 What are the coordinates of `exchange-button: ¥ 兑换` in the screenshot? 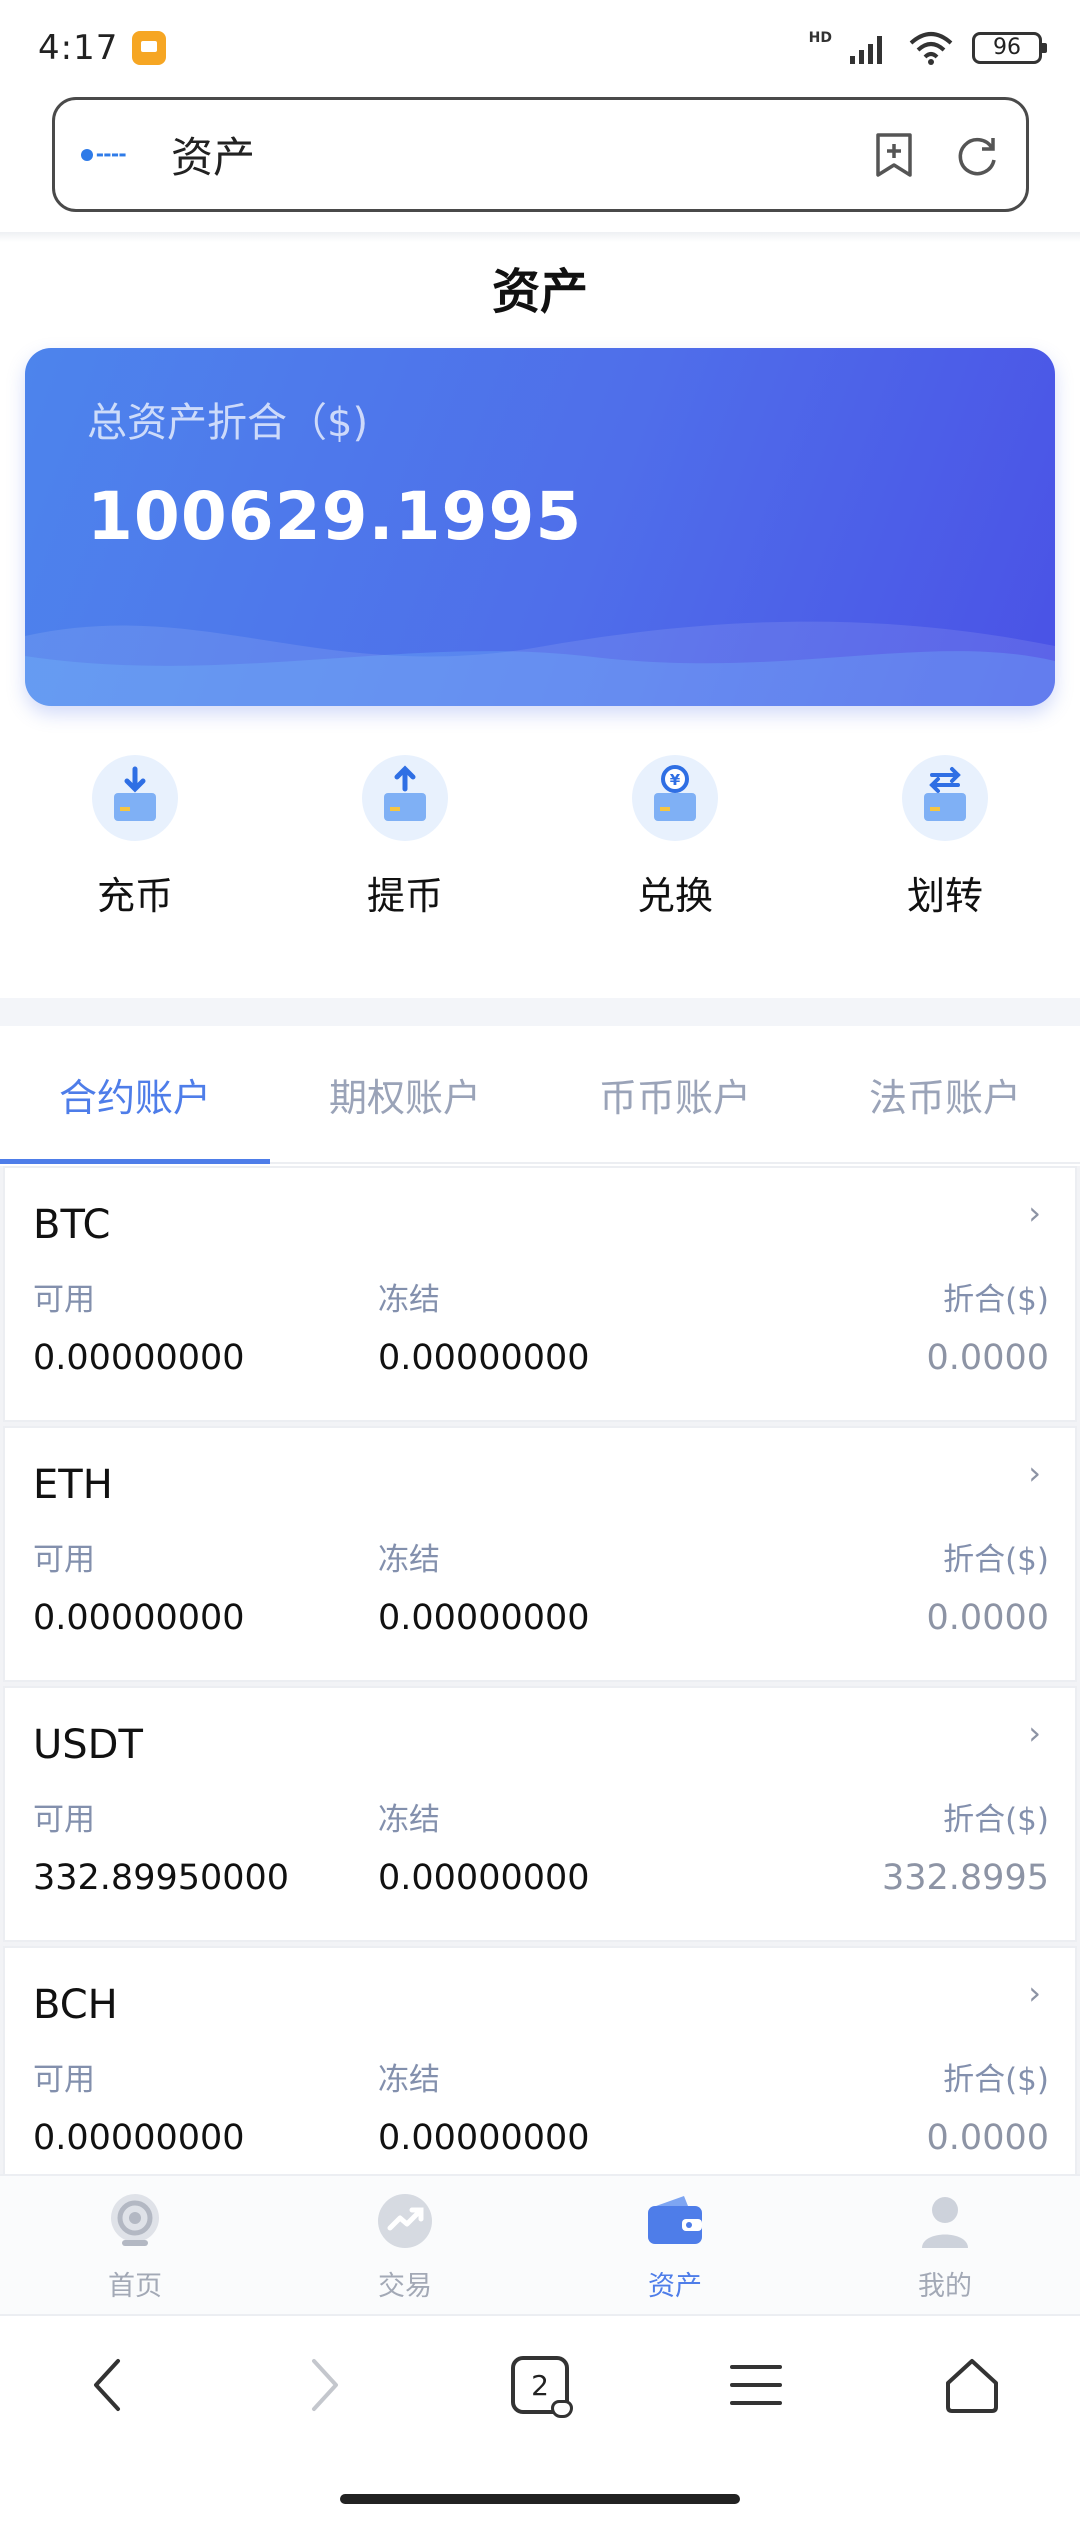 It's located at (675, 837).